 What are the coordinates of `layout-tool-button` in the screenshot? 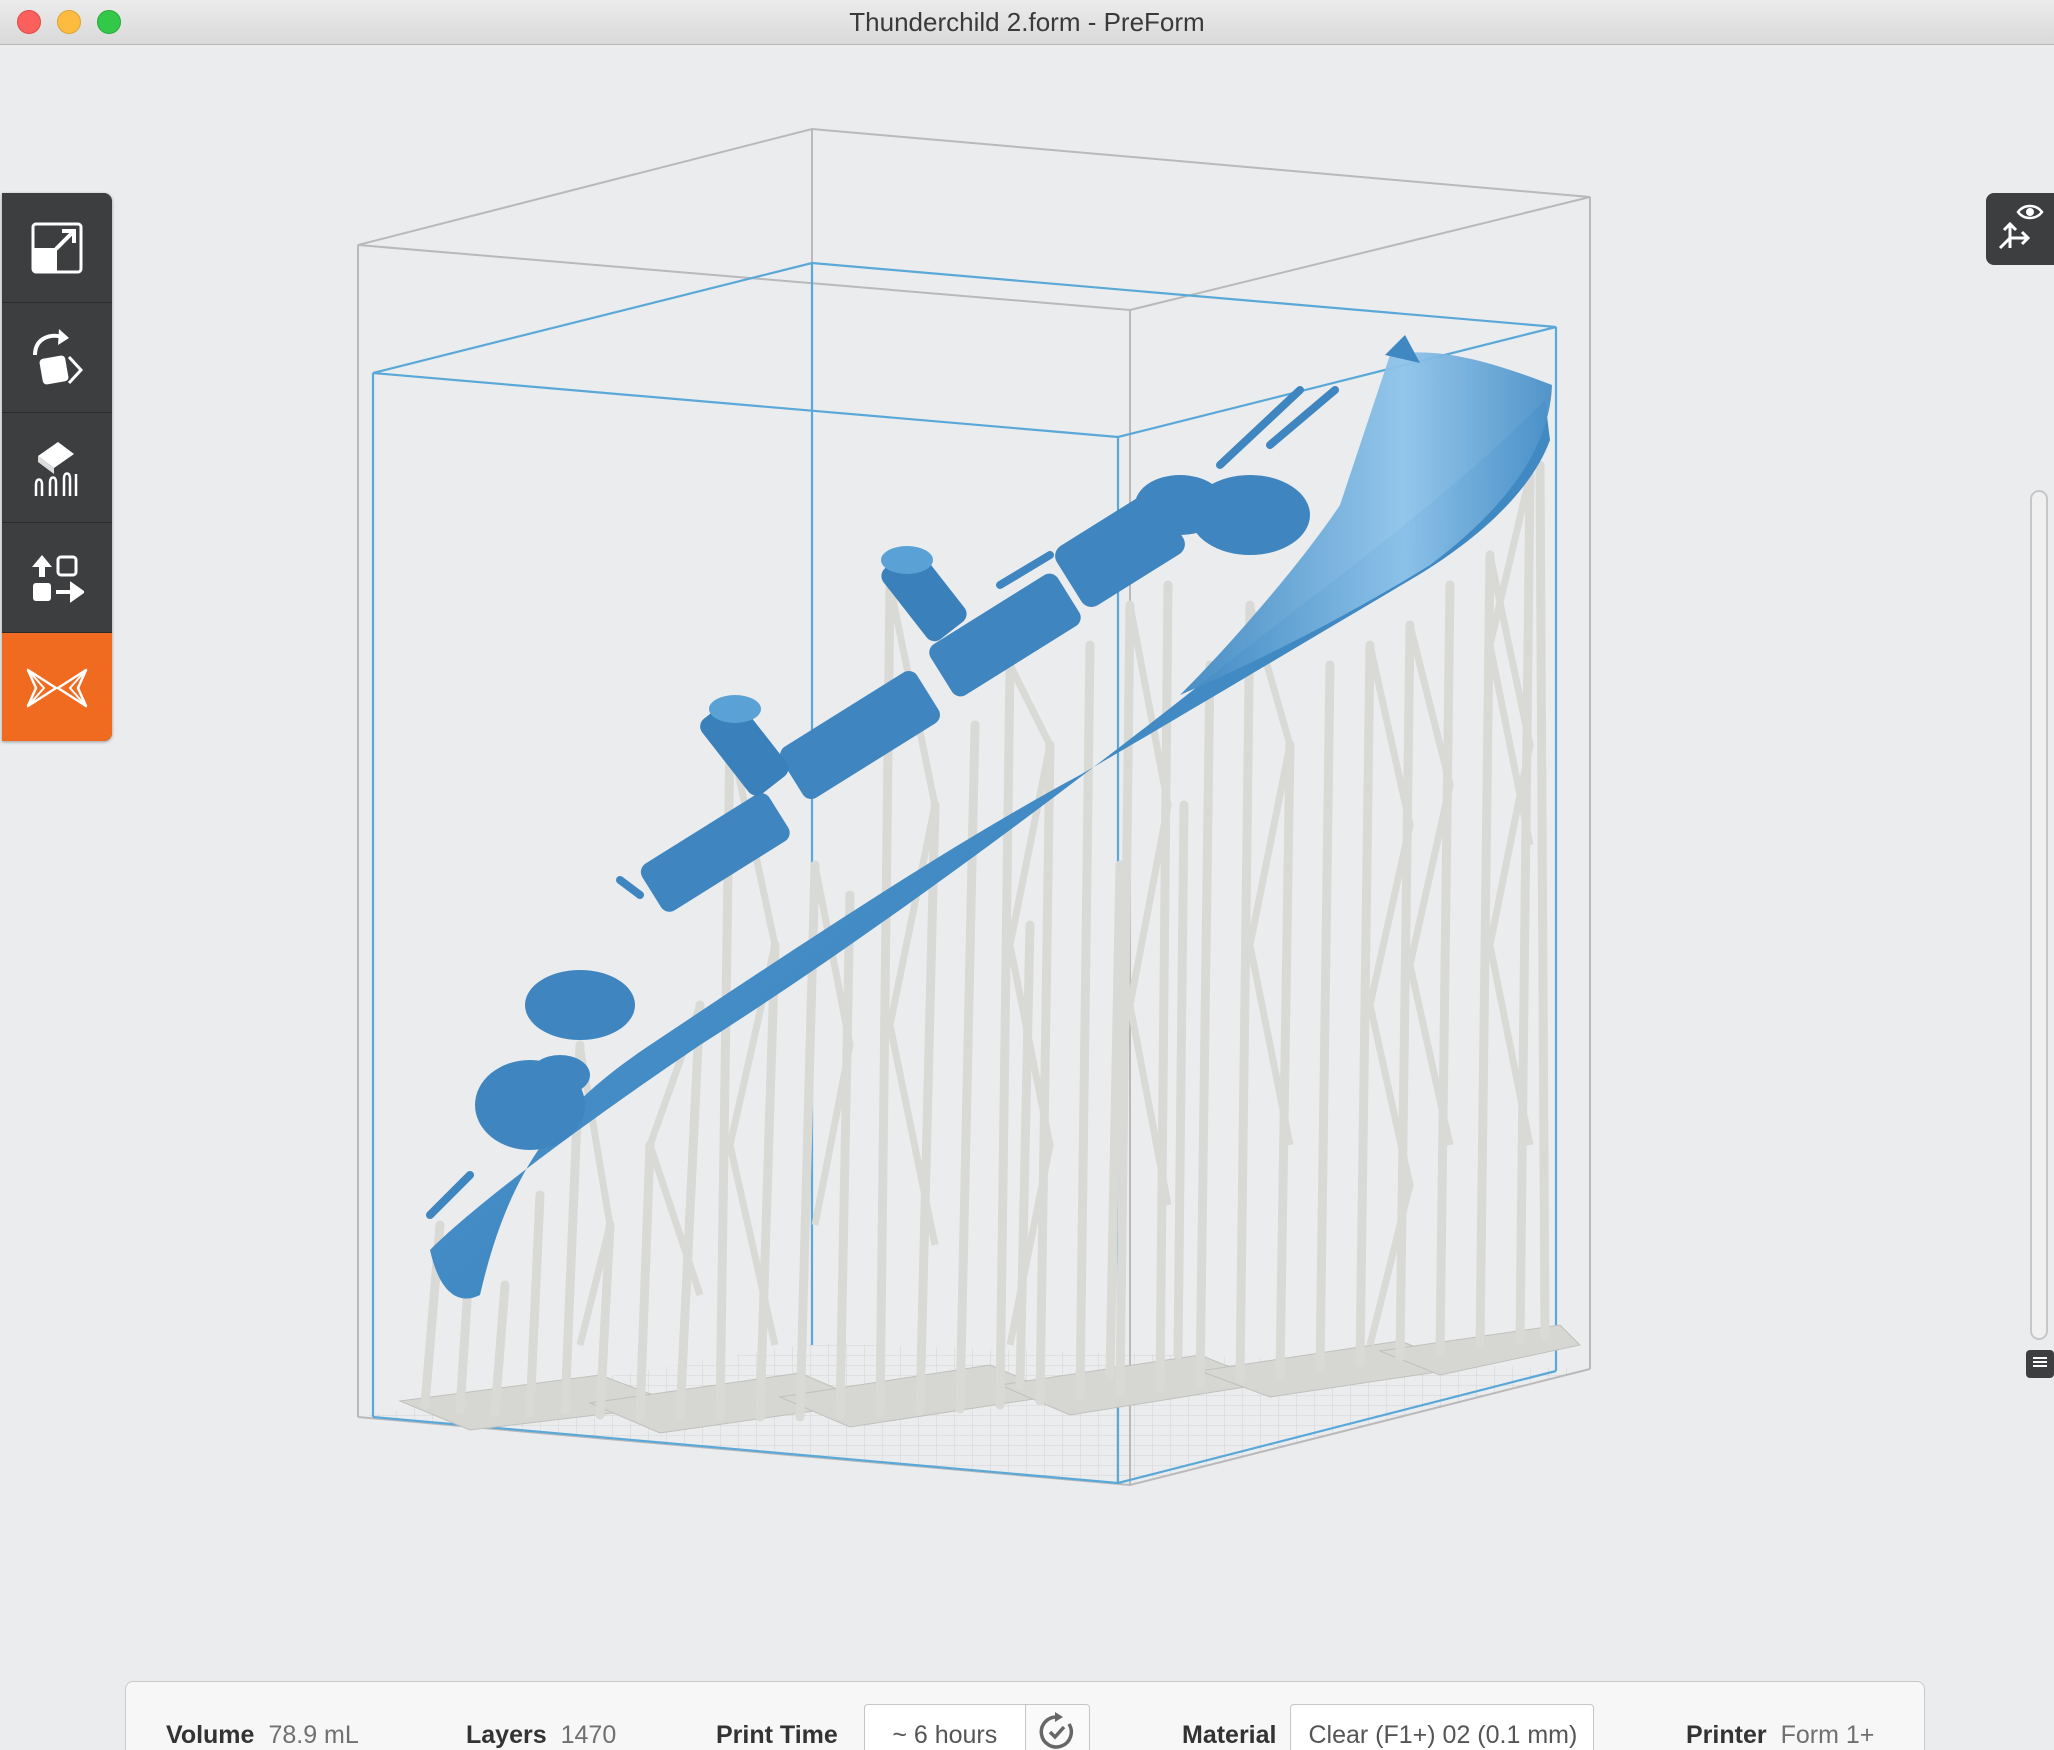 It's located at (57, 578).